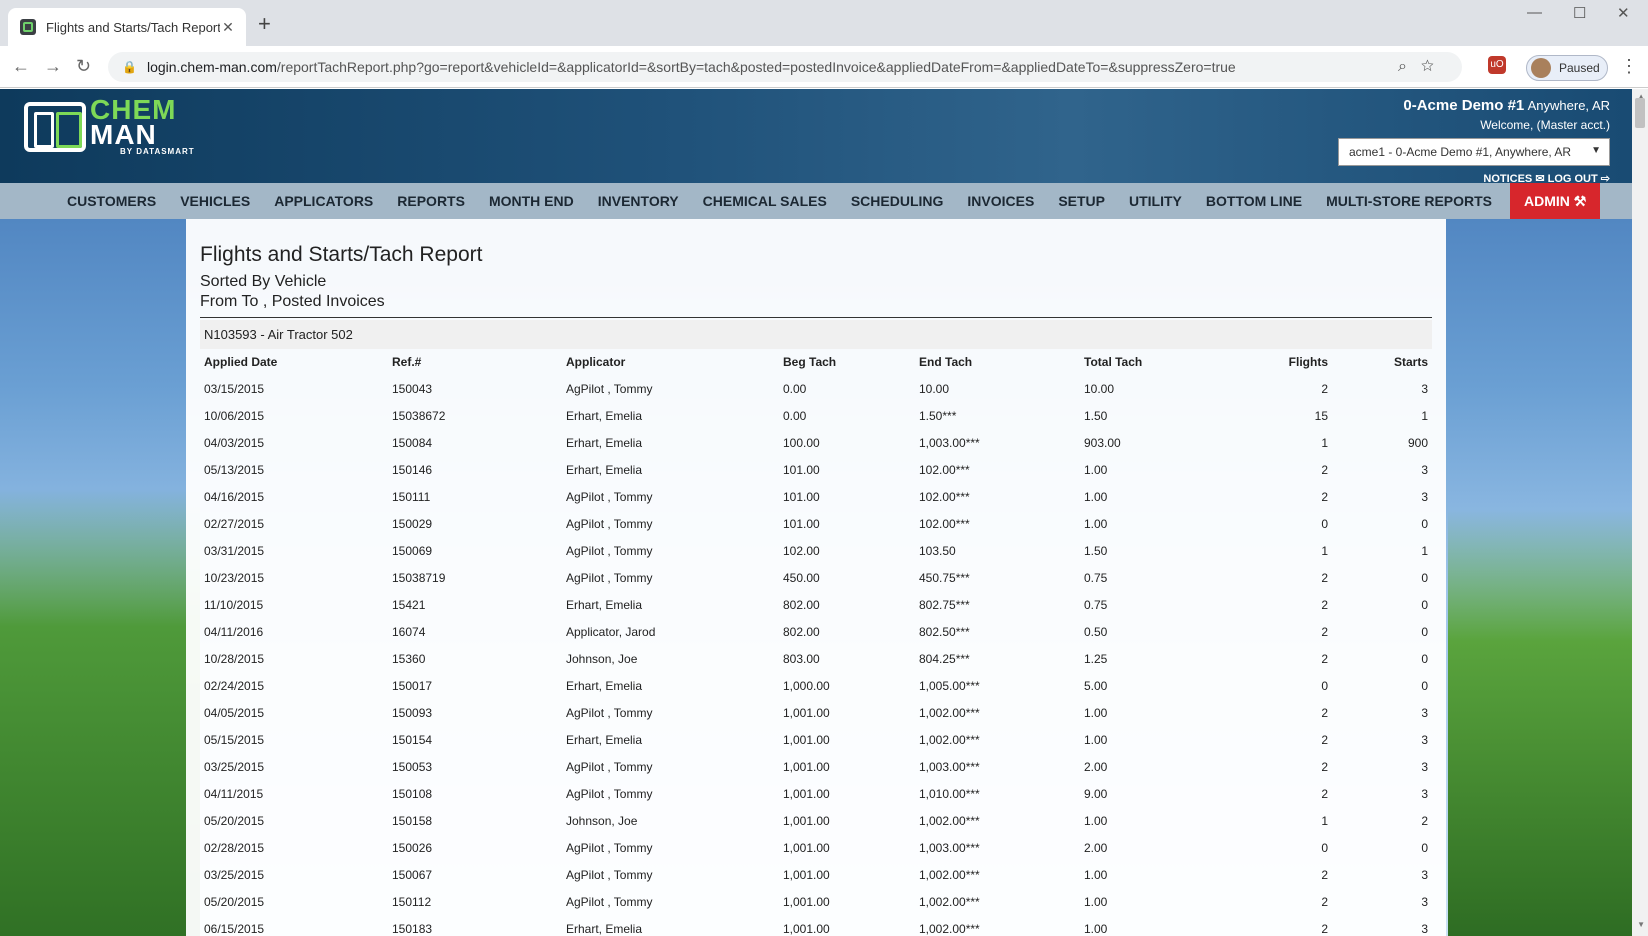 This screenshot has height=936, width=1648. I want to click on nav-reports: REPORTS, so click(431, 201).